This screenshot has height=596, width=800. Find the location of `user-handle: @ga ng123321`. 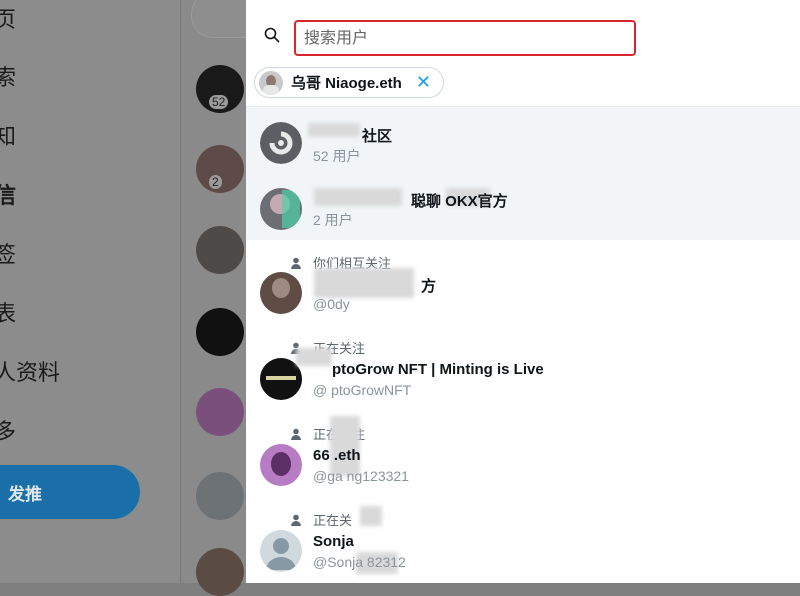

user-handle: @ga ng123321 is located at coordinates (361, 476).